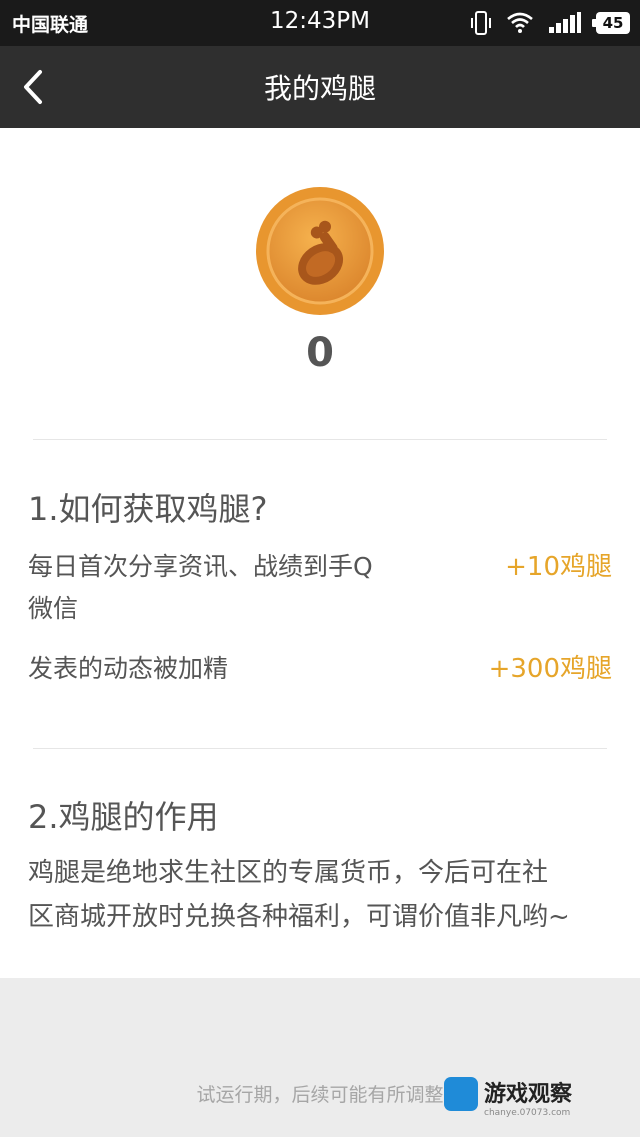  What do you see at coordinates (558, 567) in the screenshot?
I see `rule-reward: +10鸡腿` at bounding box center [558, 567].